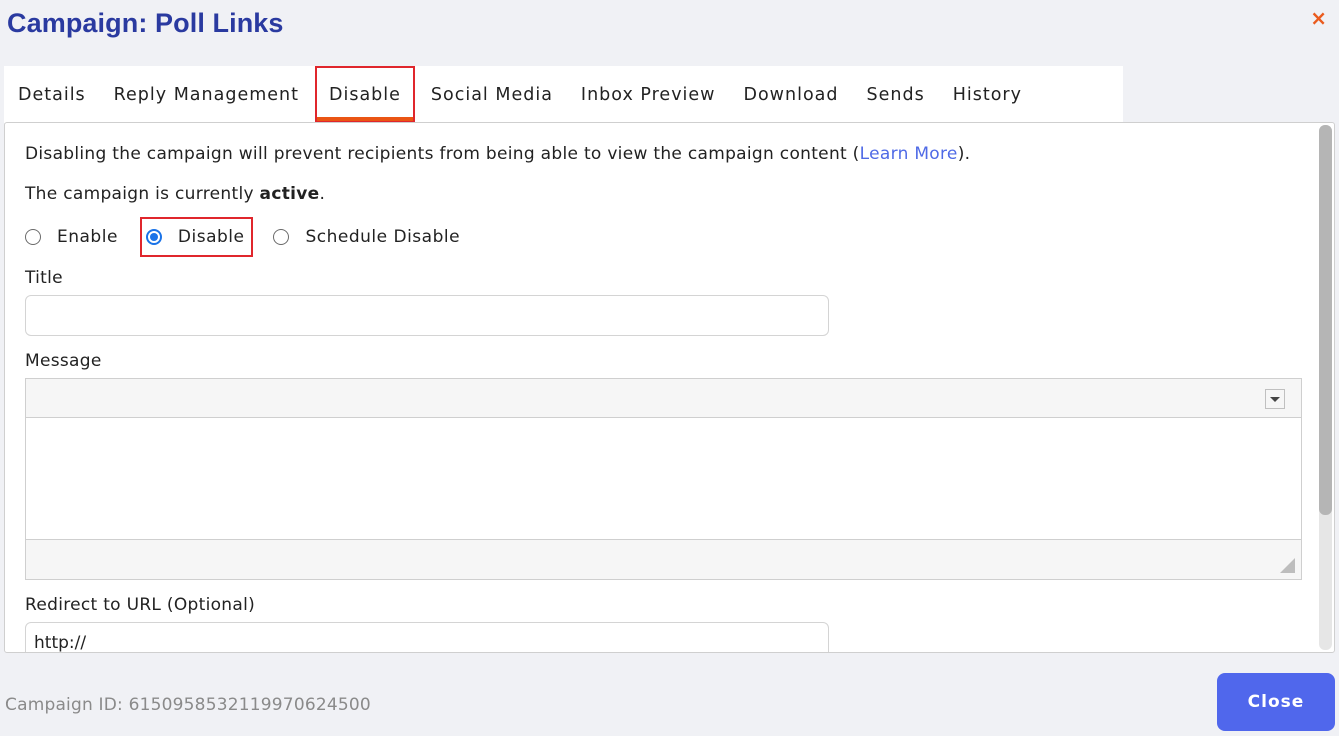 This screenshot has height=736, width=1339. Describe the element at coordinates (44, 278) in the screenshot. I see `title-label: Title` at that location.